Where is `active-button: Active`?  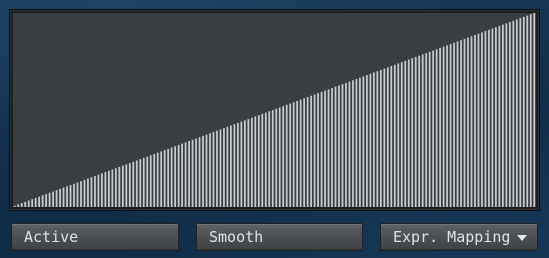 active-button: Active is located at coordinates (95, 237).